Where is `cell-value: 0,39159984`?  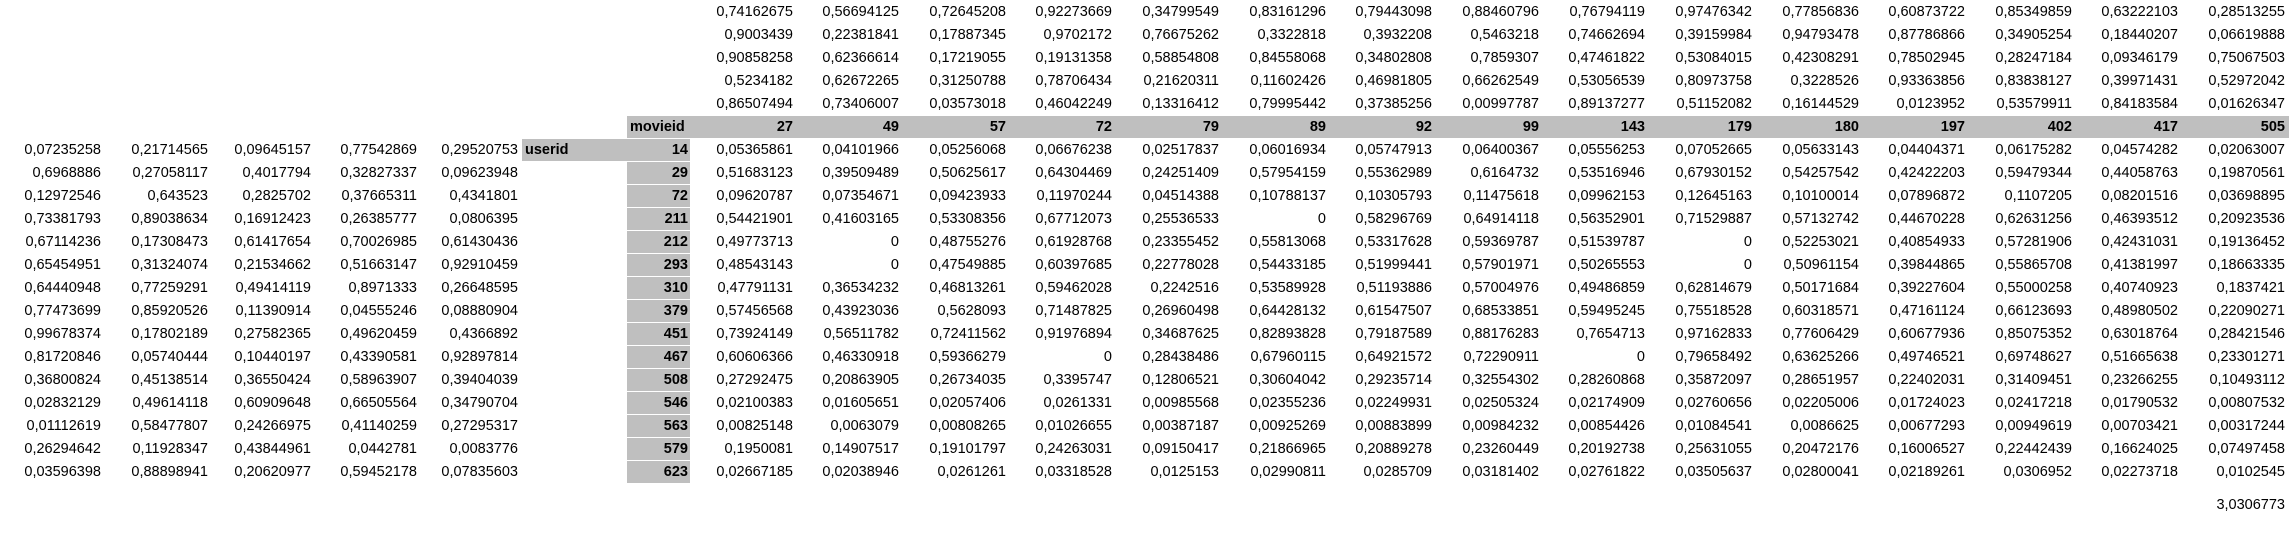
cell-value: 0,39159984 is located at coordinates (1701, 35).